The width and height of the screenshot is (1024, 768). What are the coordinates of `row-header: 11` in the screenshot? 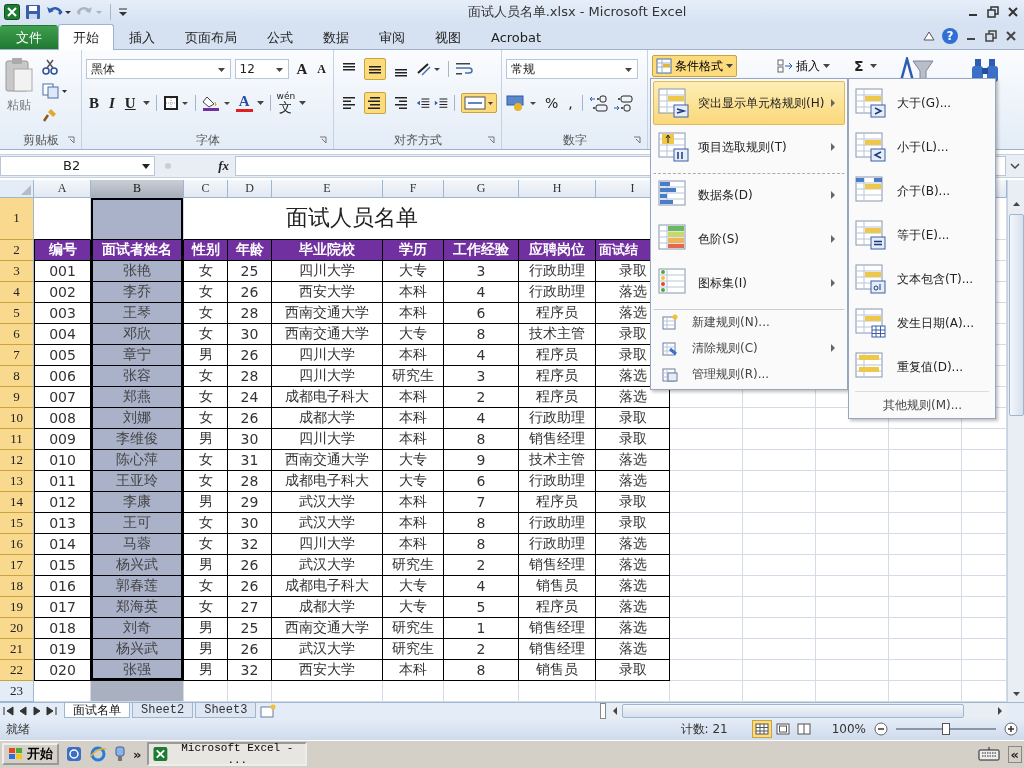 It's located at (17, 439).